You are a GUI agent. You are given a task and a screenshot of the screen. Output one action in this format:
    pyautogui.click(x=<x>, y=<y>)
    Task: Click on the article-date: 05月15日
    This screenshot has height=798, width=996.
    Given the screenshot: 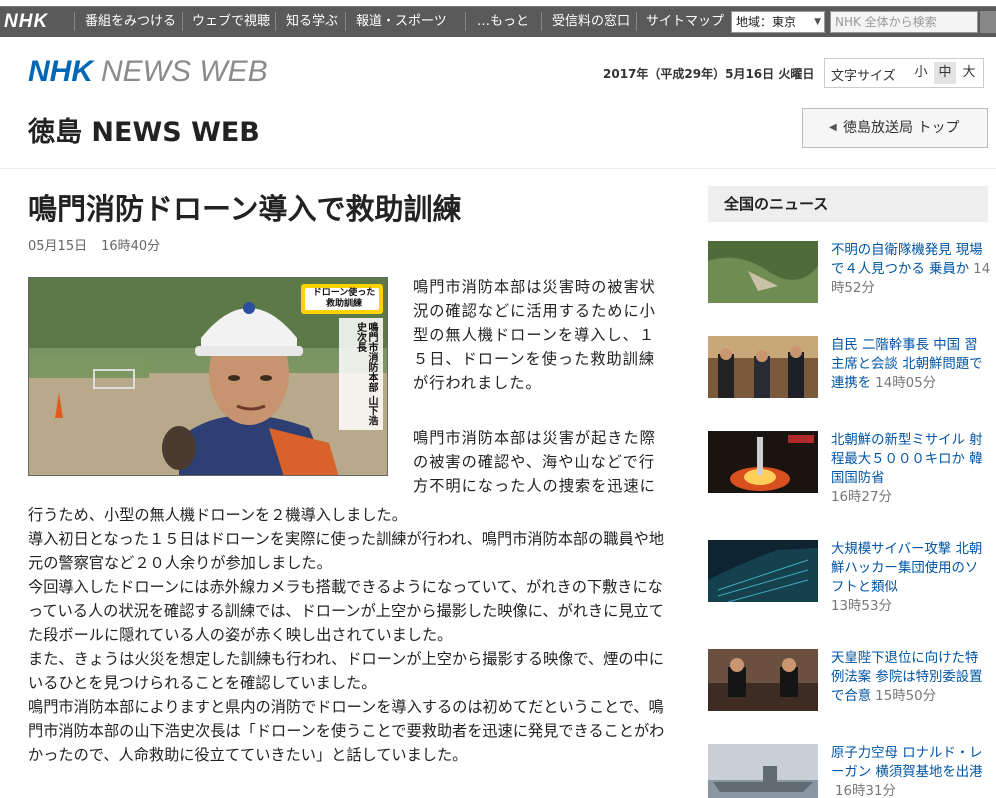 What is the action you would take?
    pyautogui.click(x=58, y=246)
    